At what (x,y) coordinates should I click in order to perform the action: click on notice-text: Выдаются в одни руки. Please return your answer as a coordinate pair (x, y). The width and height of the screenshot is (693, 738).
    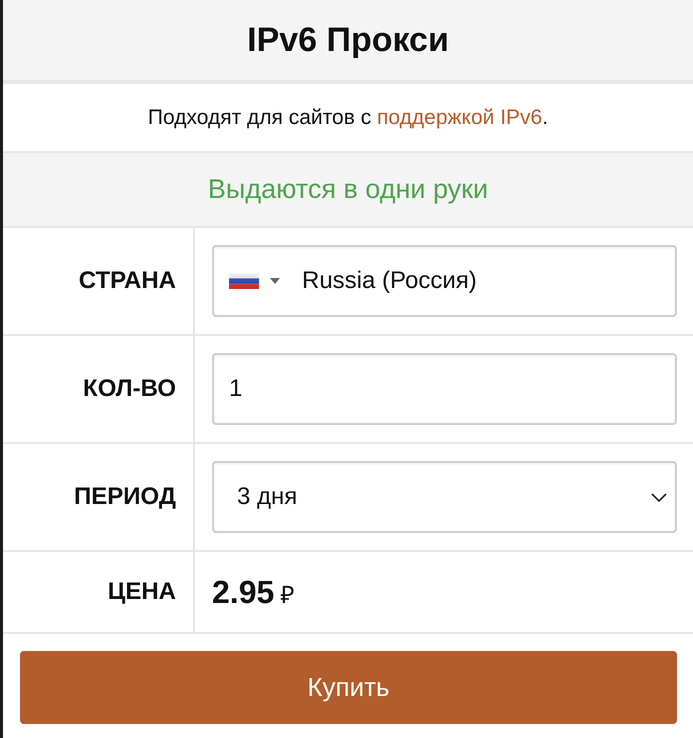
    Looking at the image, I should click on (348, 189).